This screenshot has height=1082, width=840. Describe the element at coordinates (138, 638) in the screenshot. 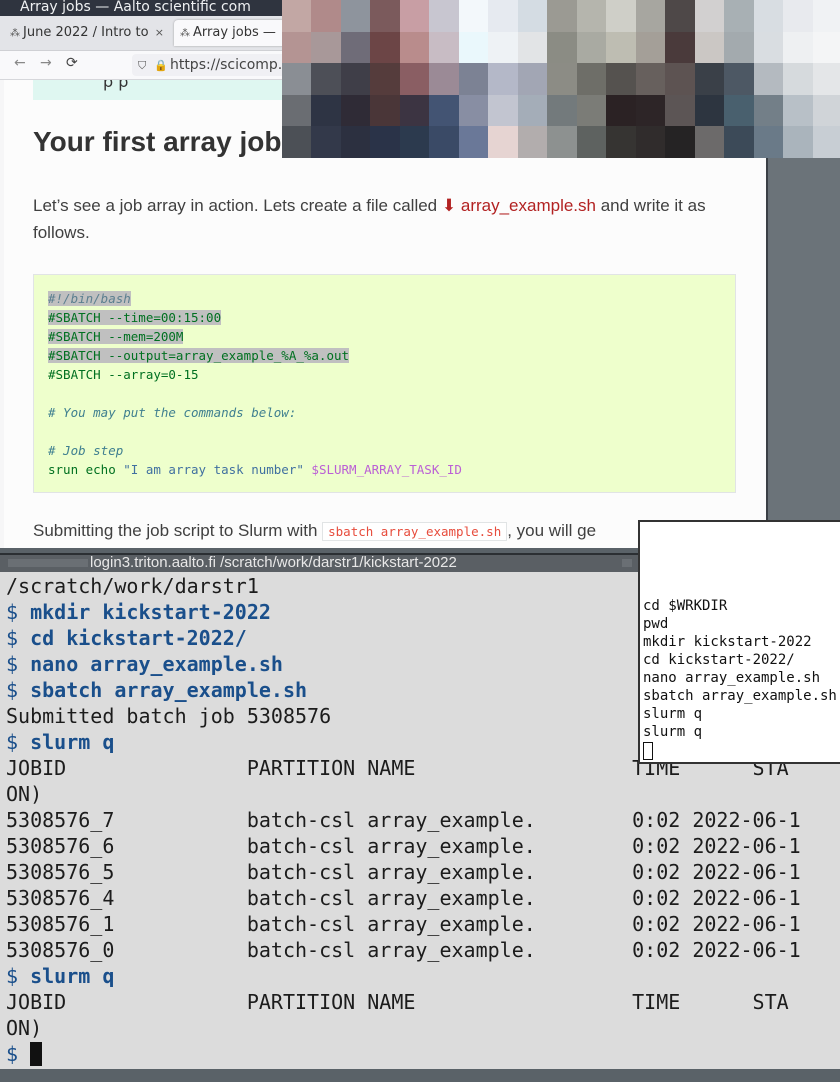

I see `command: cd kickstart-2022/` at that location.